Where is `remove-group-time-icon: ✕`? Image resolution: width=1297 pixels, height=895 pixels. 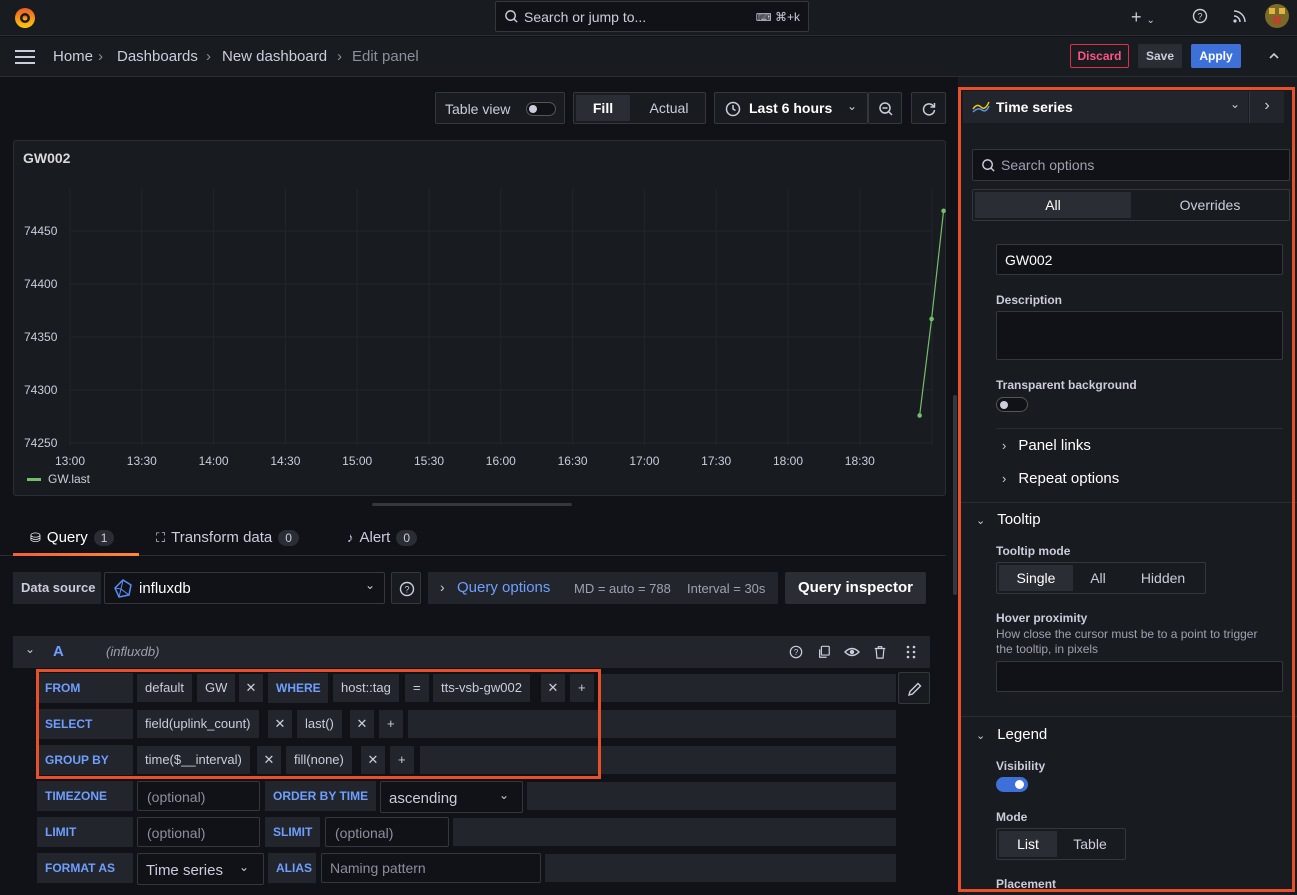 remove-group-time-icon: ✕ is located at coordinates (269, 760).